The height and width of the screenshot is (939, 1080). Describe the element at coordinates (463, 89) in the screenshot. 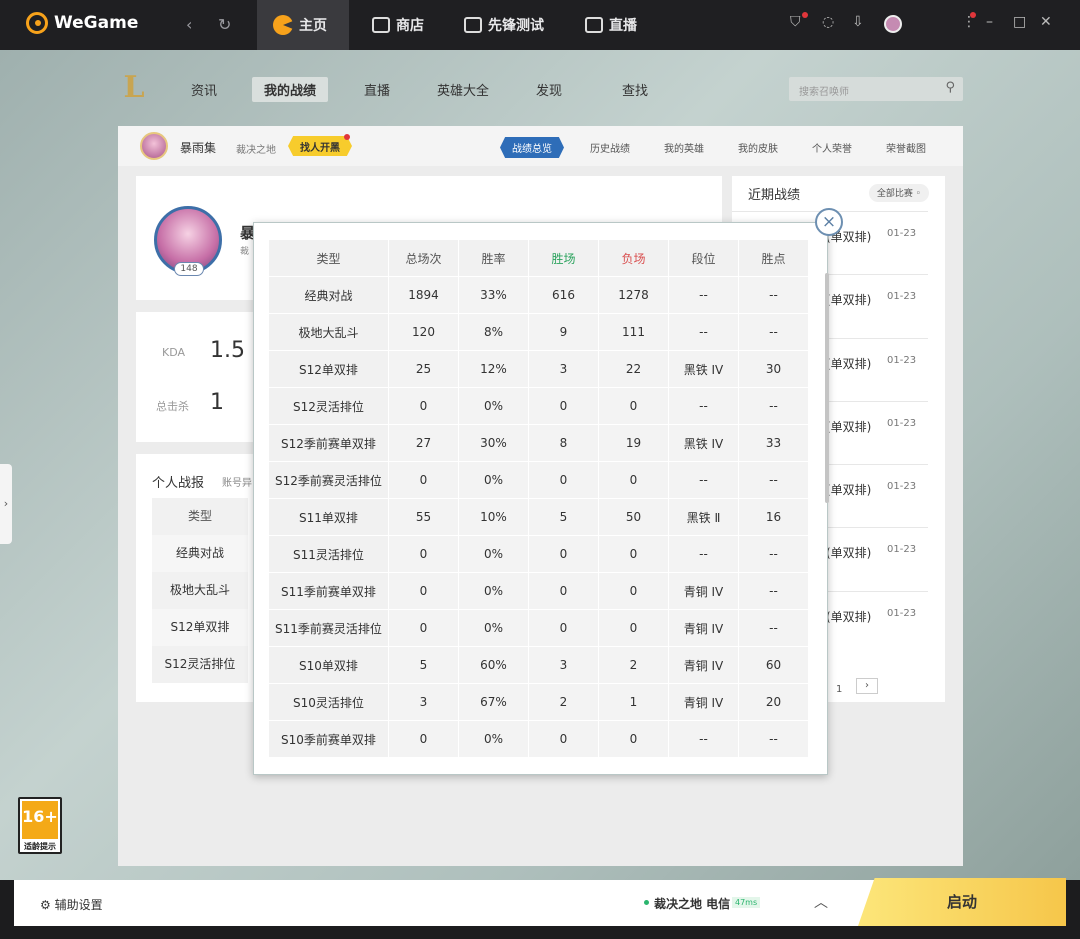

I see `nav-heroes: 英雄大全` at that location.